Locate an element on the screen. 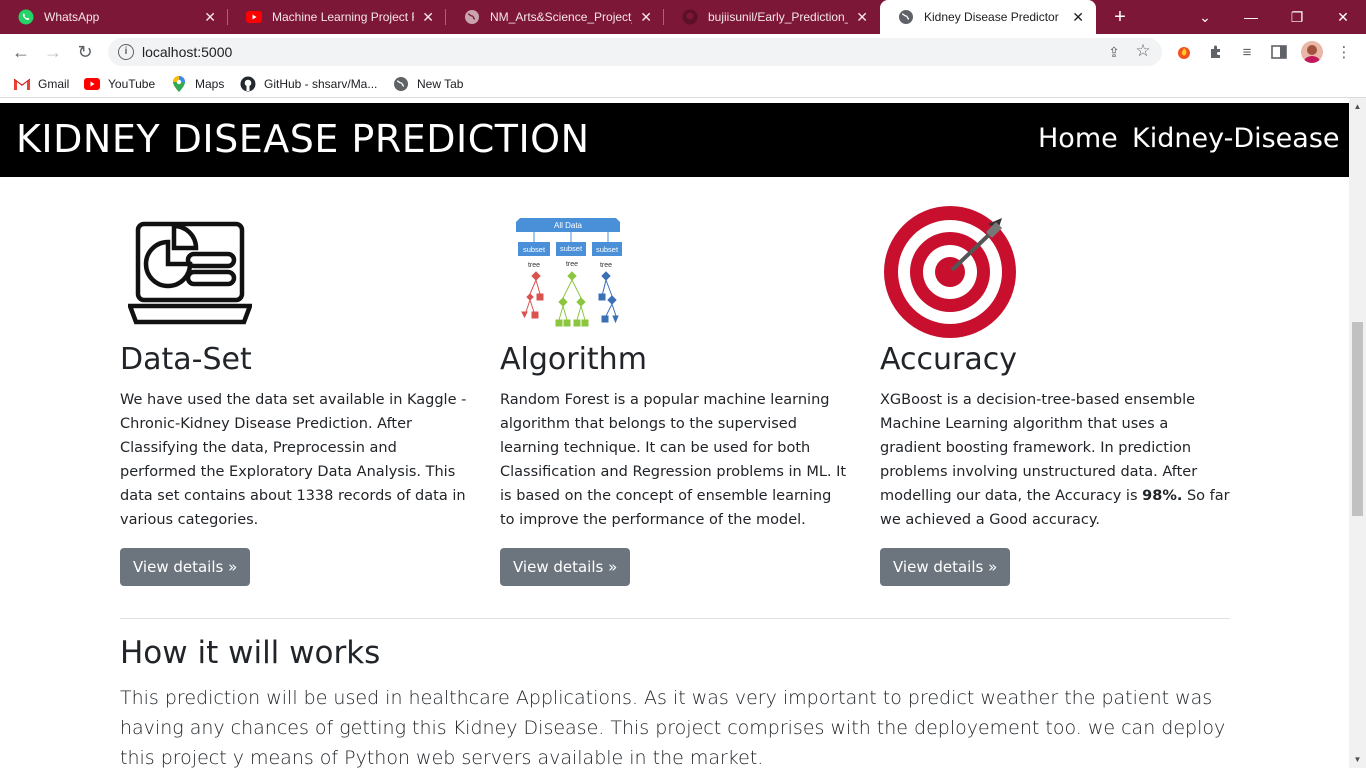 The width and height of the screenshot is (1366, 768). gmail-icon is located at coordinates (22, 84).